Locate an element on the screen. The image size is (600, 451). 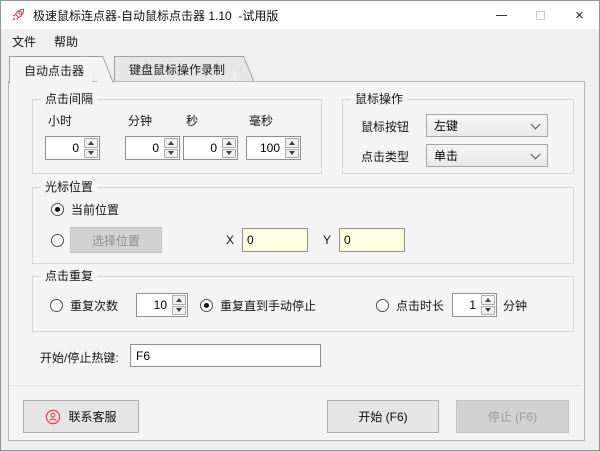
y-label: Y is located at coordinates (327, 240).